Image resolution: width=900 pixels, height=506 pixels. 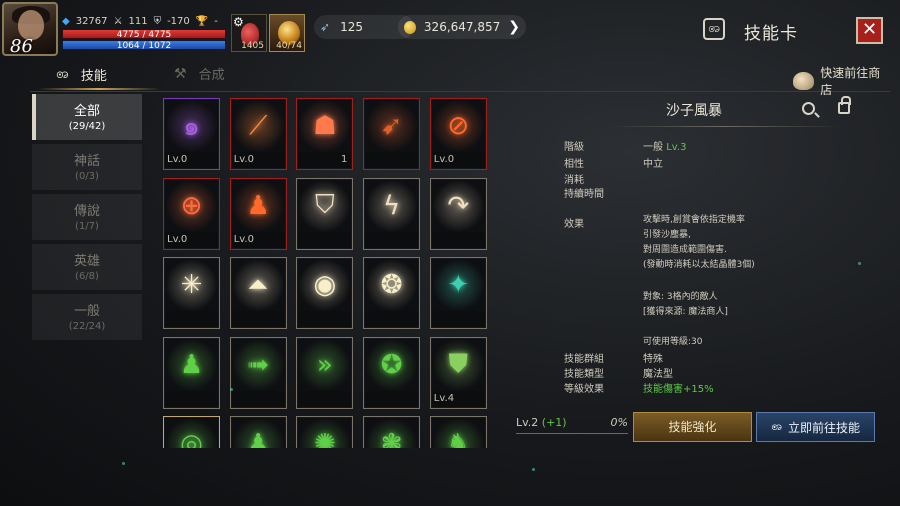 I want to click on category-normal: 一般 (22/24), so click(x=87, y=317).